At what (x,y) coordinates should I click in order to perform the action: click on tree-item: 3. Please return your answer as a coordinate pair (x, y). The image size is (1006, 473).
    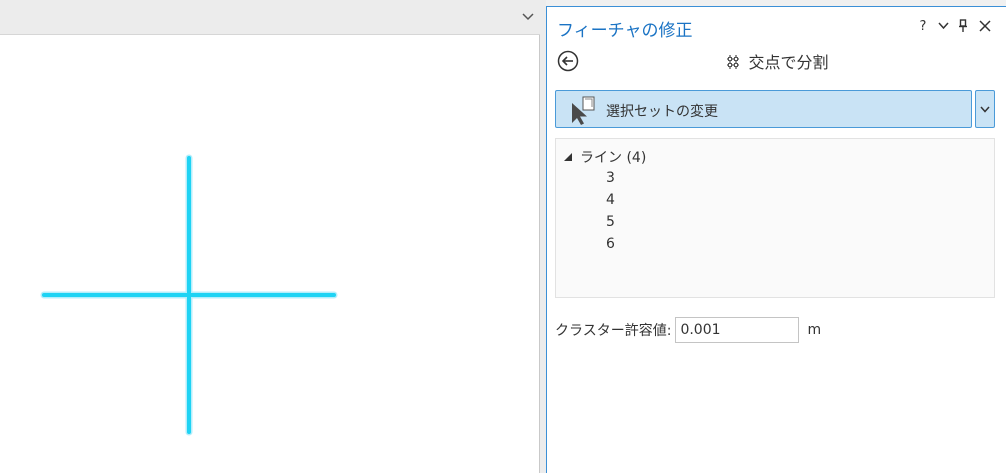
    Looking at the image, I should click on (610, 178).